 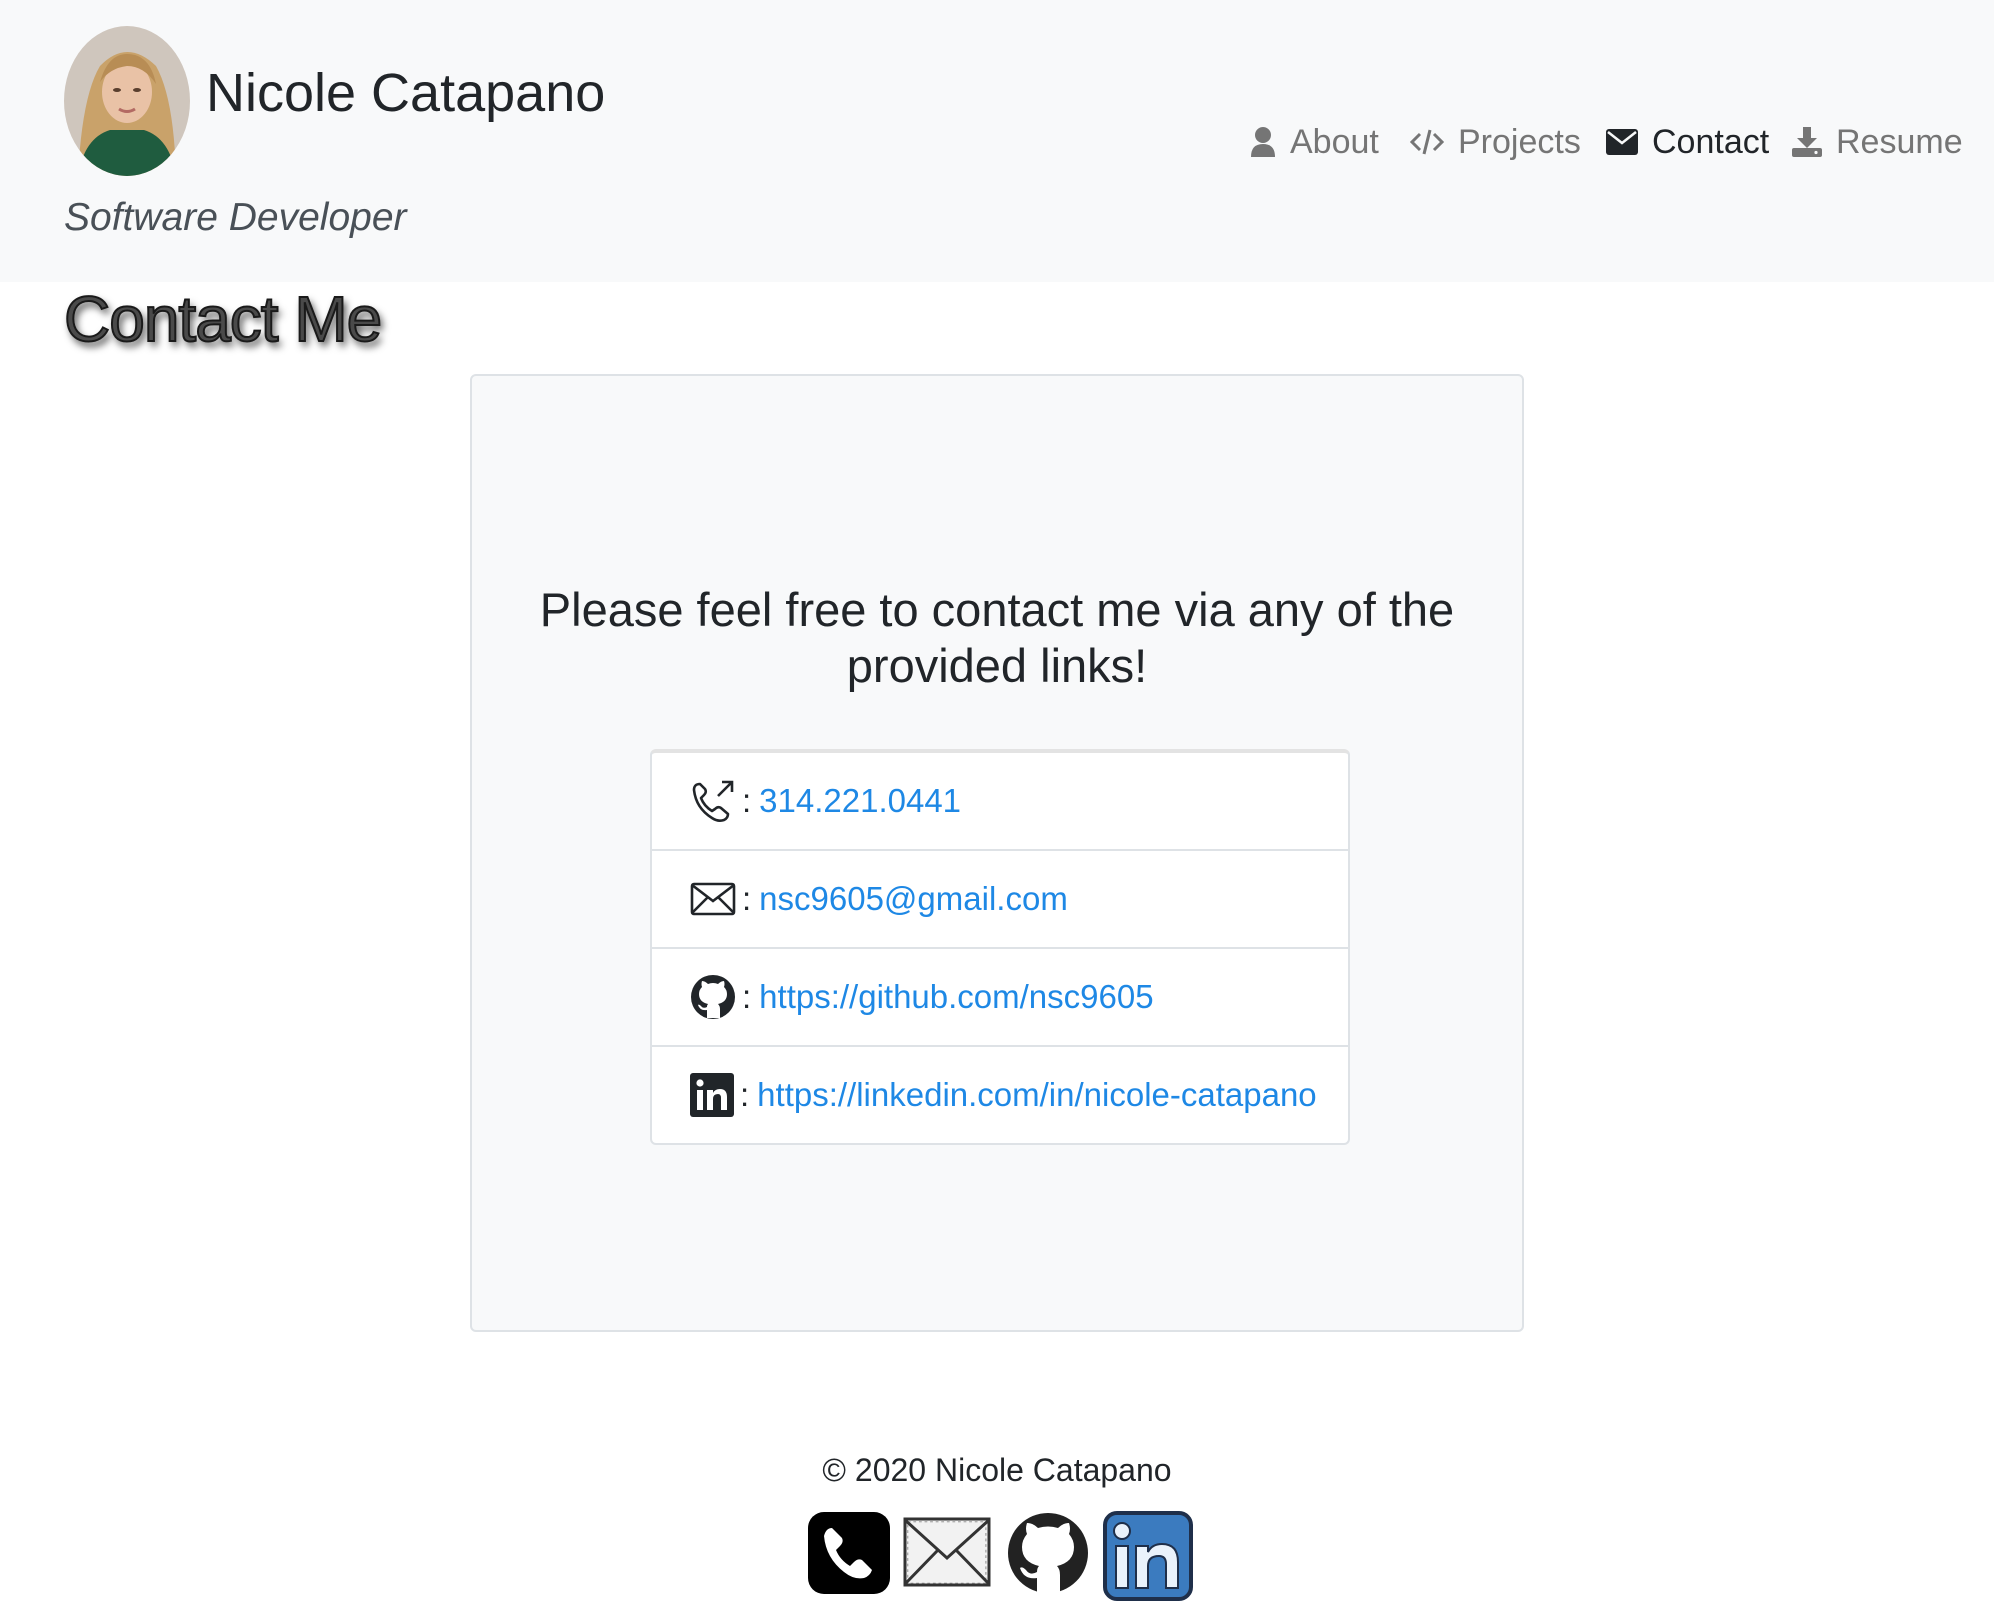 What do you see at coordinates (223, 319) in the screenshot?
I see `page-title: Contact Me` at bounding box center [223, 319].